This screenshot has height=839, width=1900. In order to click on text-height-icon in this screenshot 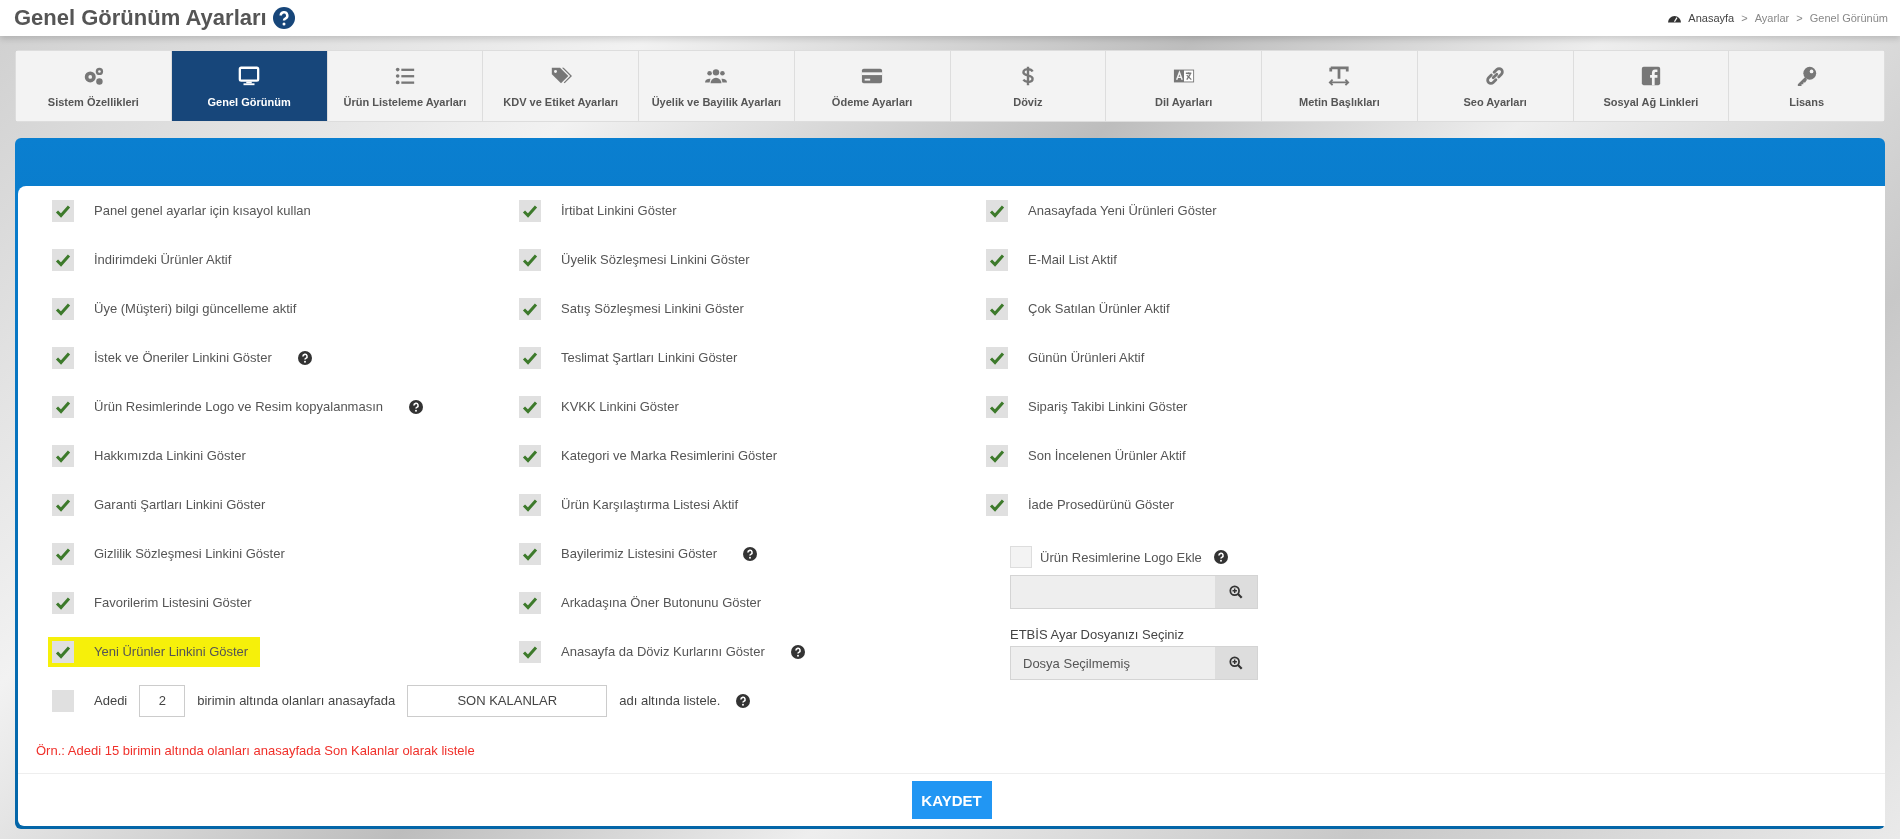, I will do `click(1339, 75)`.